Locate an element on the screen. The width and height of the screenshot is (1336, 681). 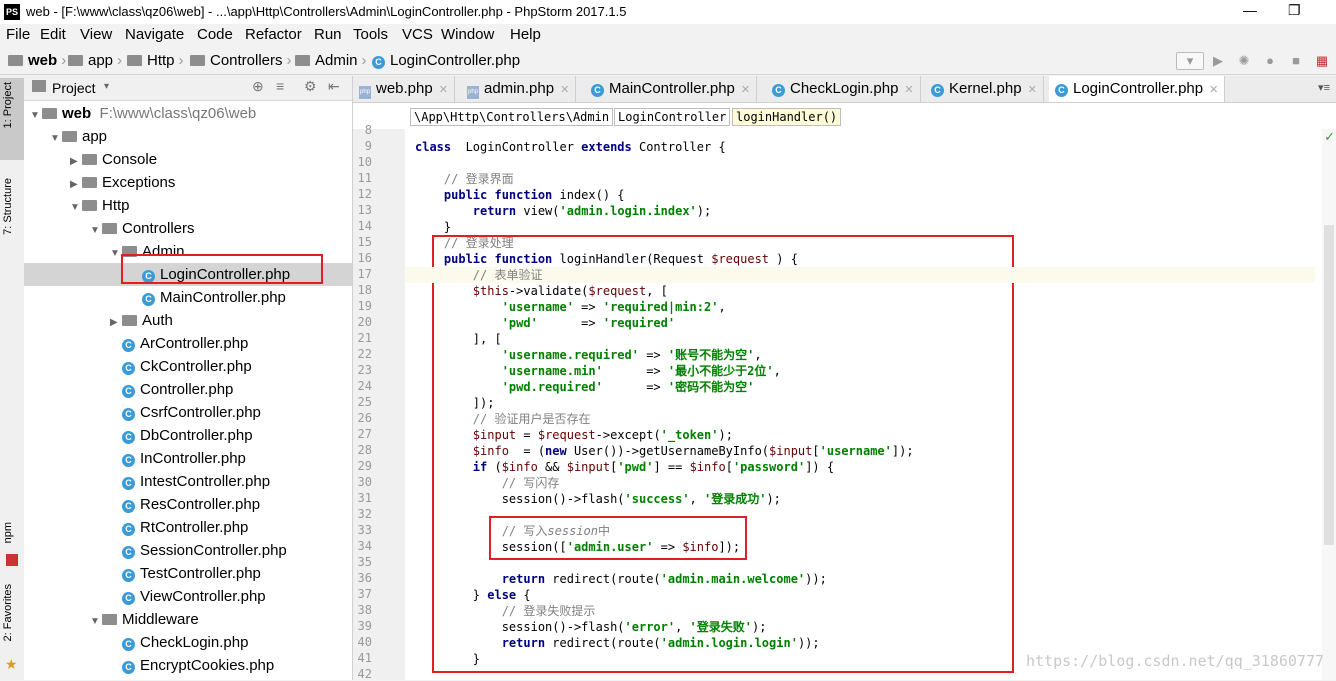
expand-arrow-icon: ▼ is located at coordinates (75, 207).